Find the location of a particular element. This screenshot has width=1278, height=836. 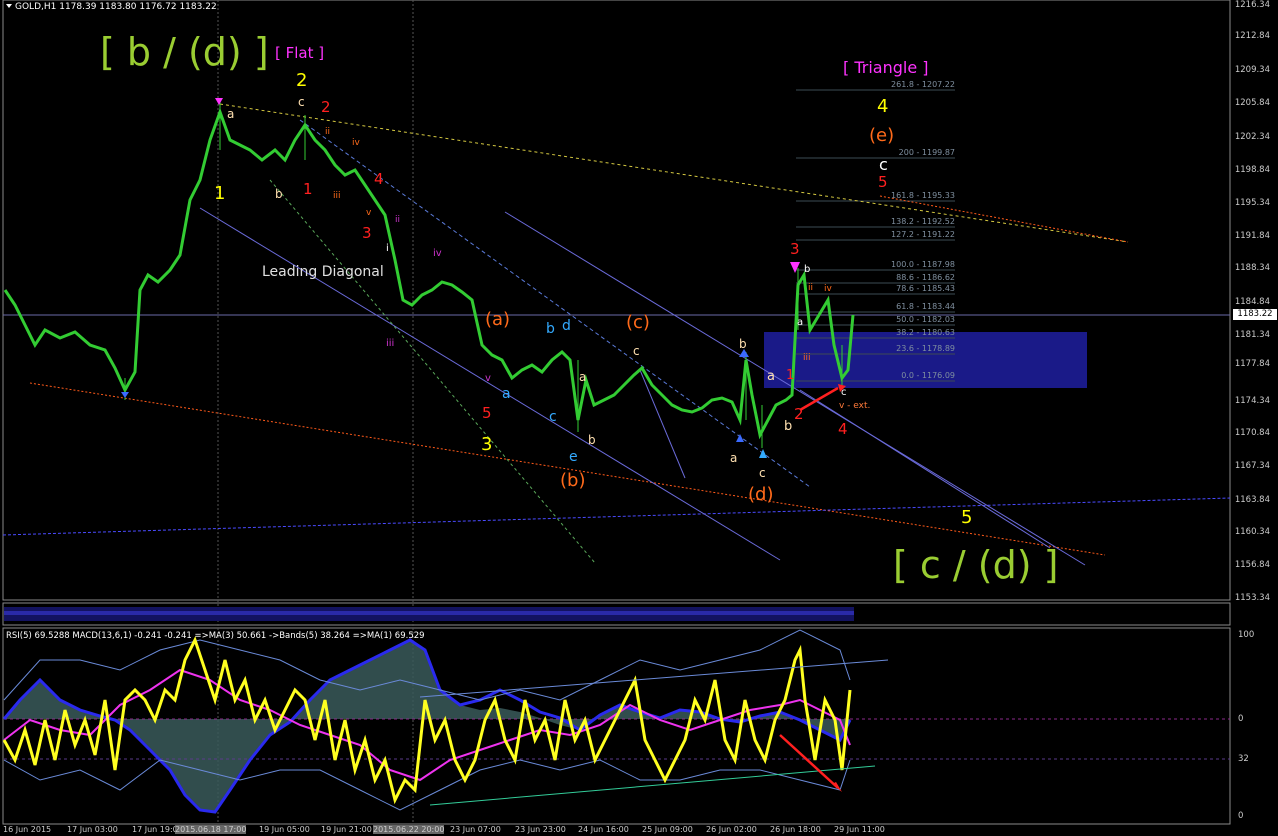

price-tick-label: 1202.34 is located at coordinates (1252, 137).